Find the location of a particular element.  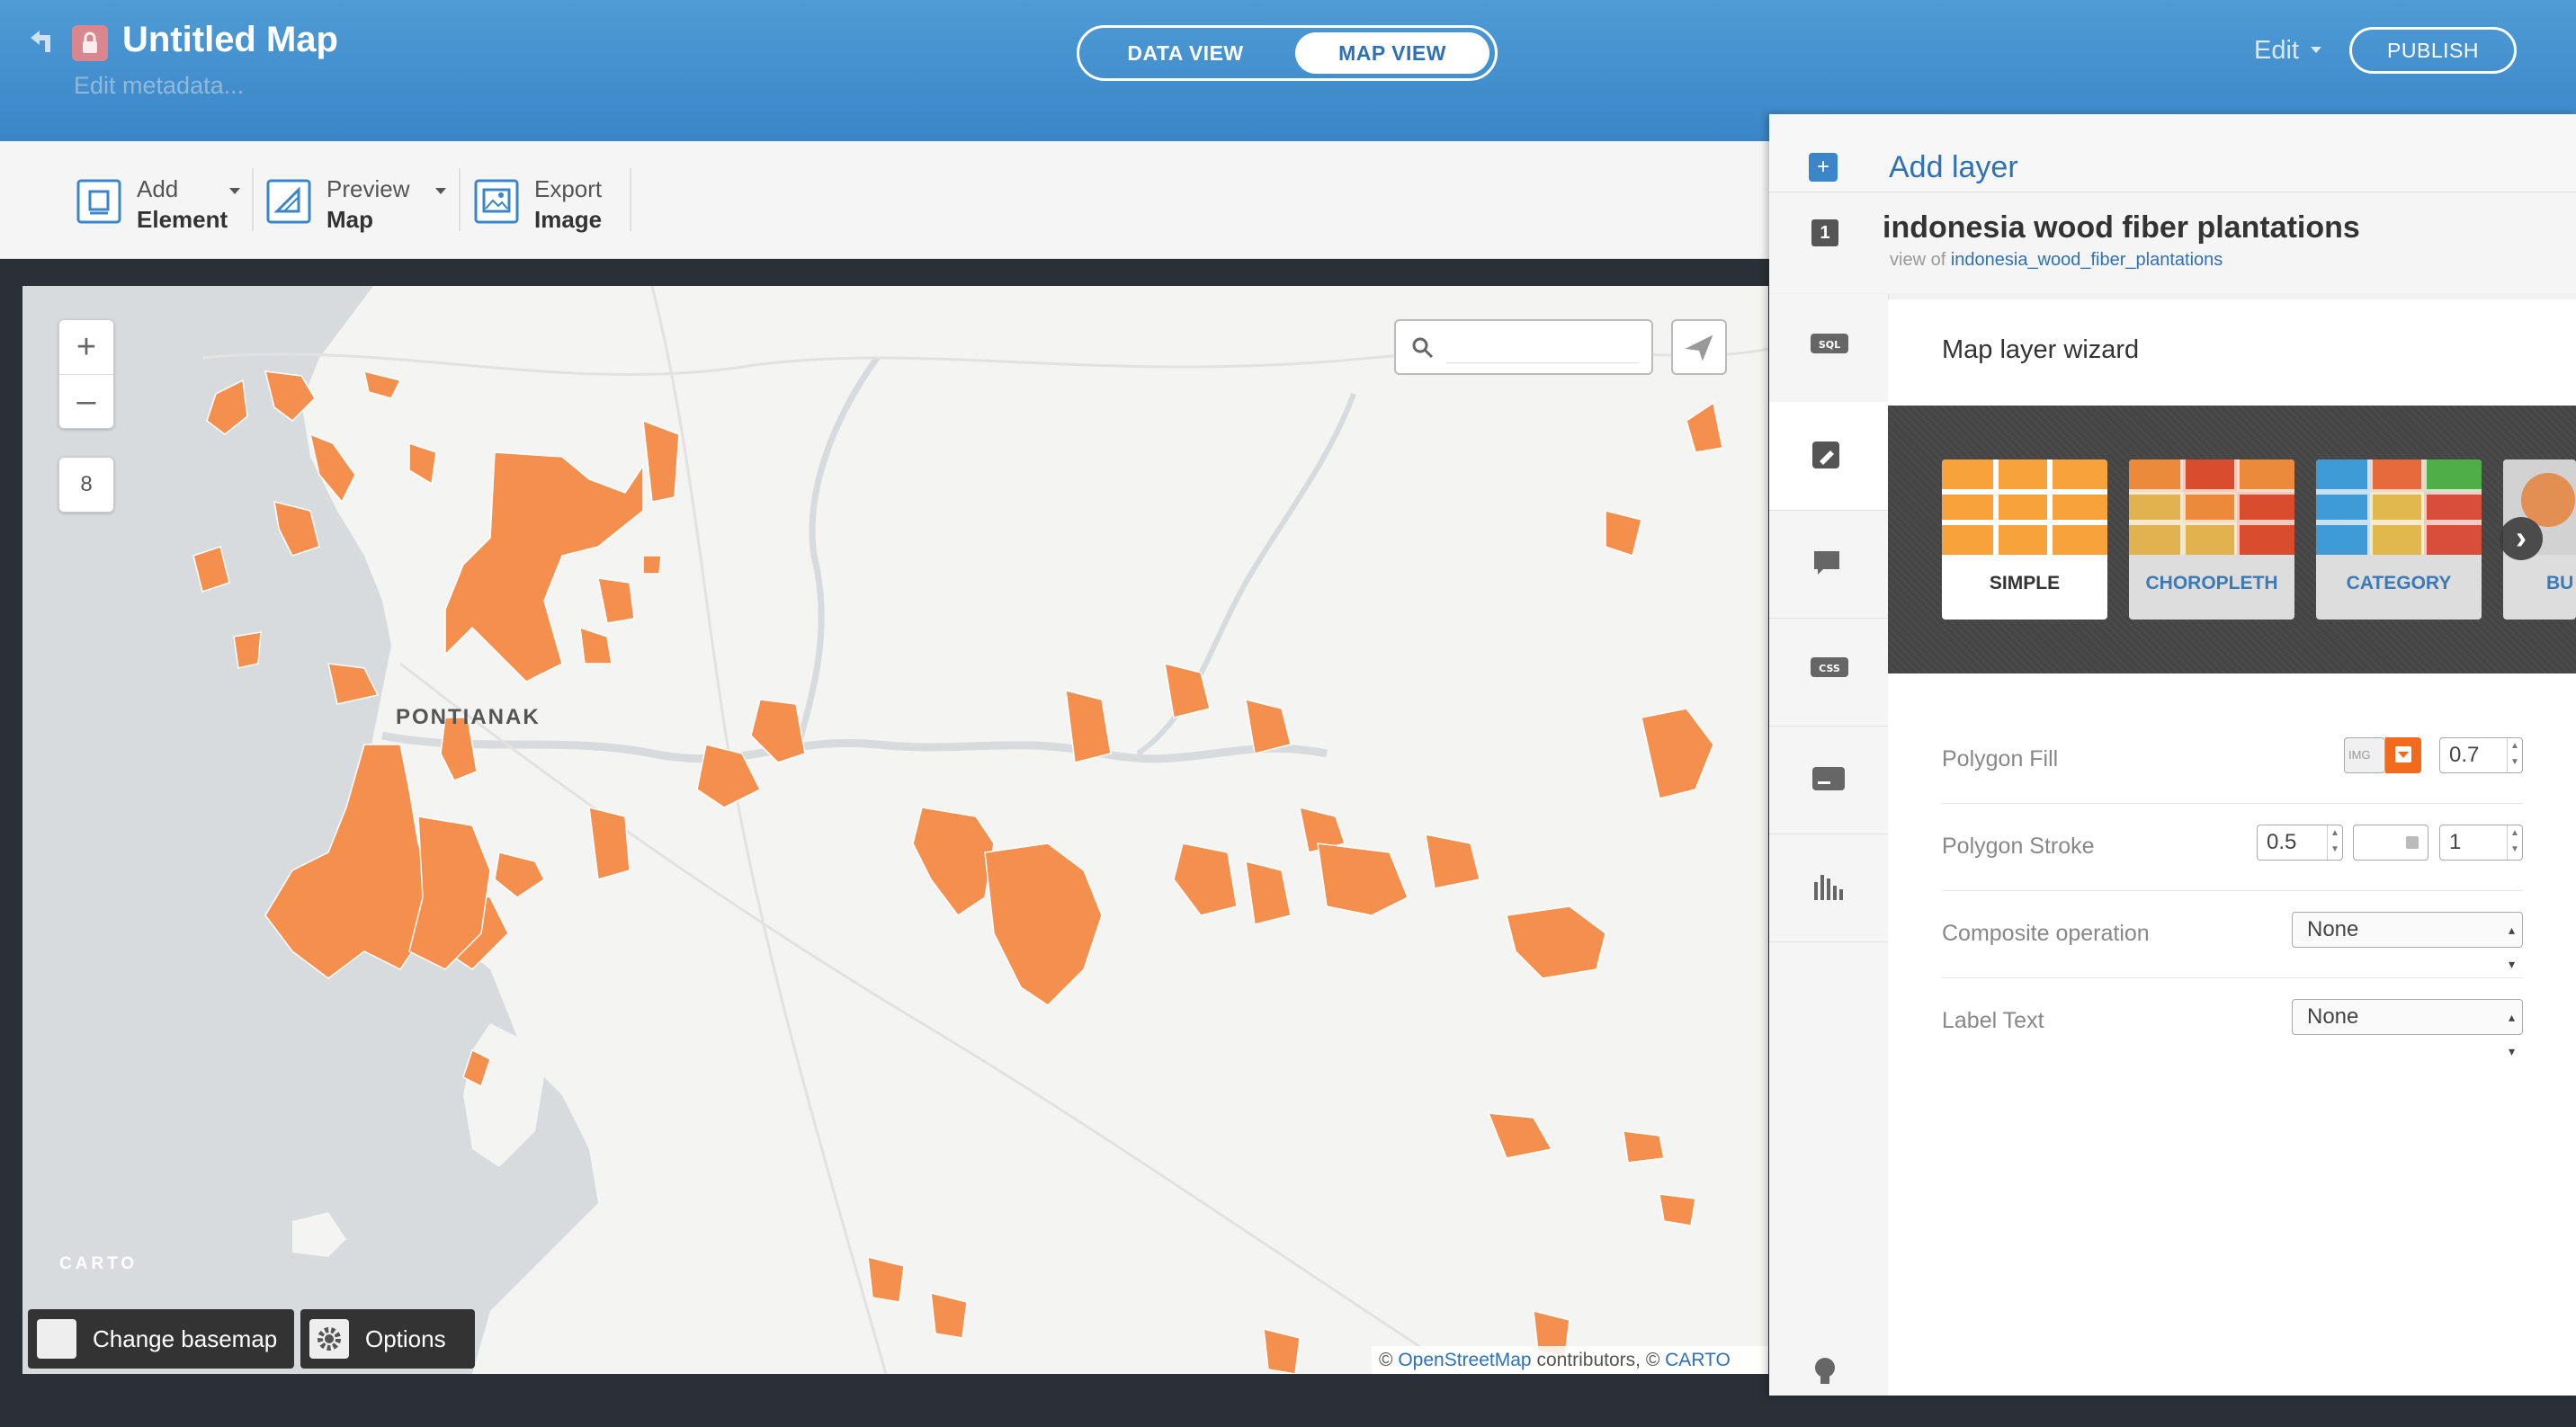

sidebar-item-help is located at coordinates (1828, 1373).